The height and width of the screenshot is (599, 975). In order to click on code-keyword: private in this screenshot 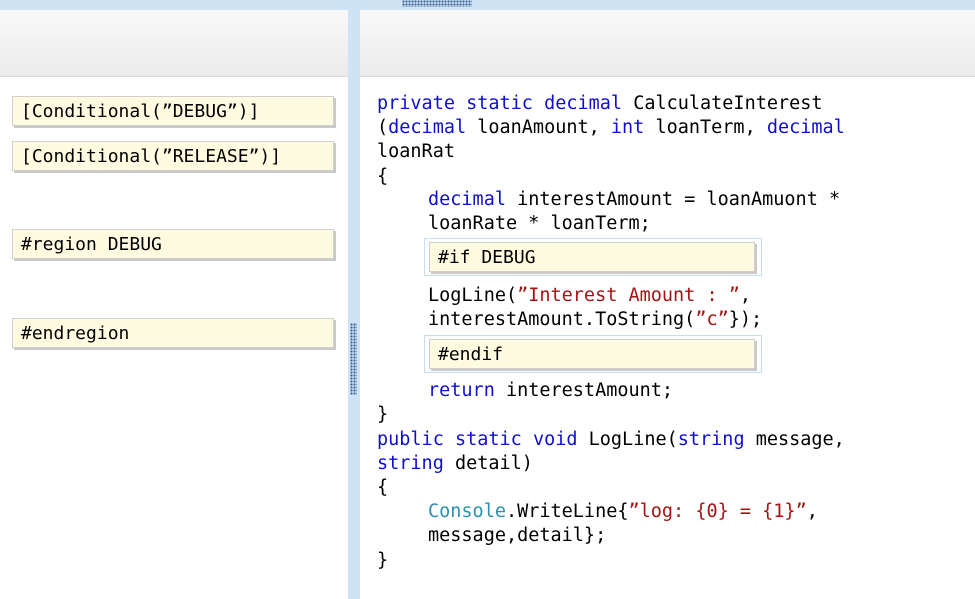, I will do `click(416, 103)`.